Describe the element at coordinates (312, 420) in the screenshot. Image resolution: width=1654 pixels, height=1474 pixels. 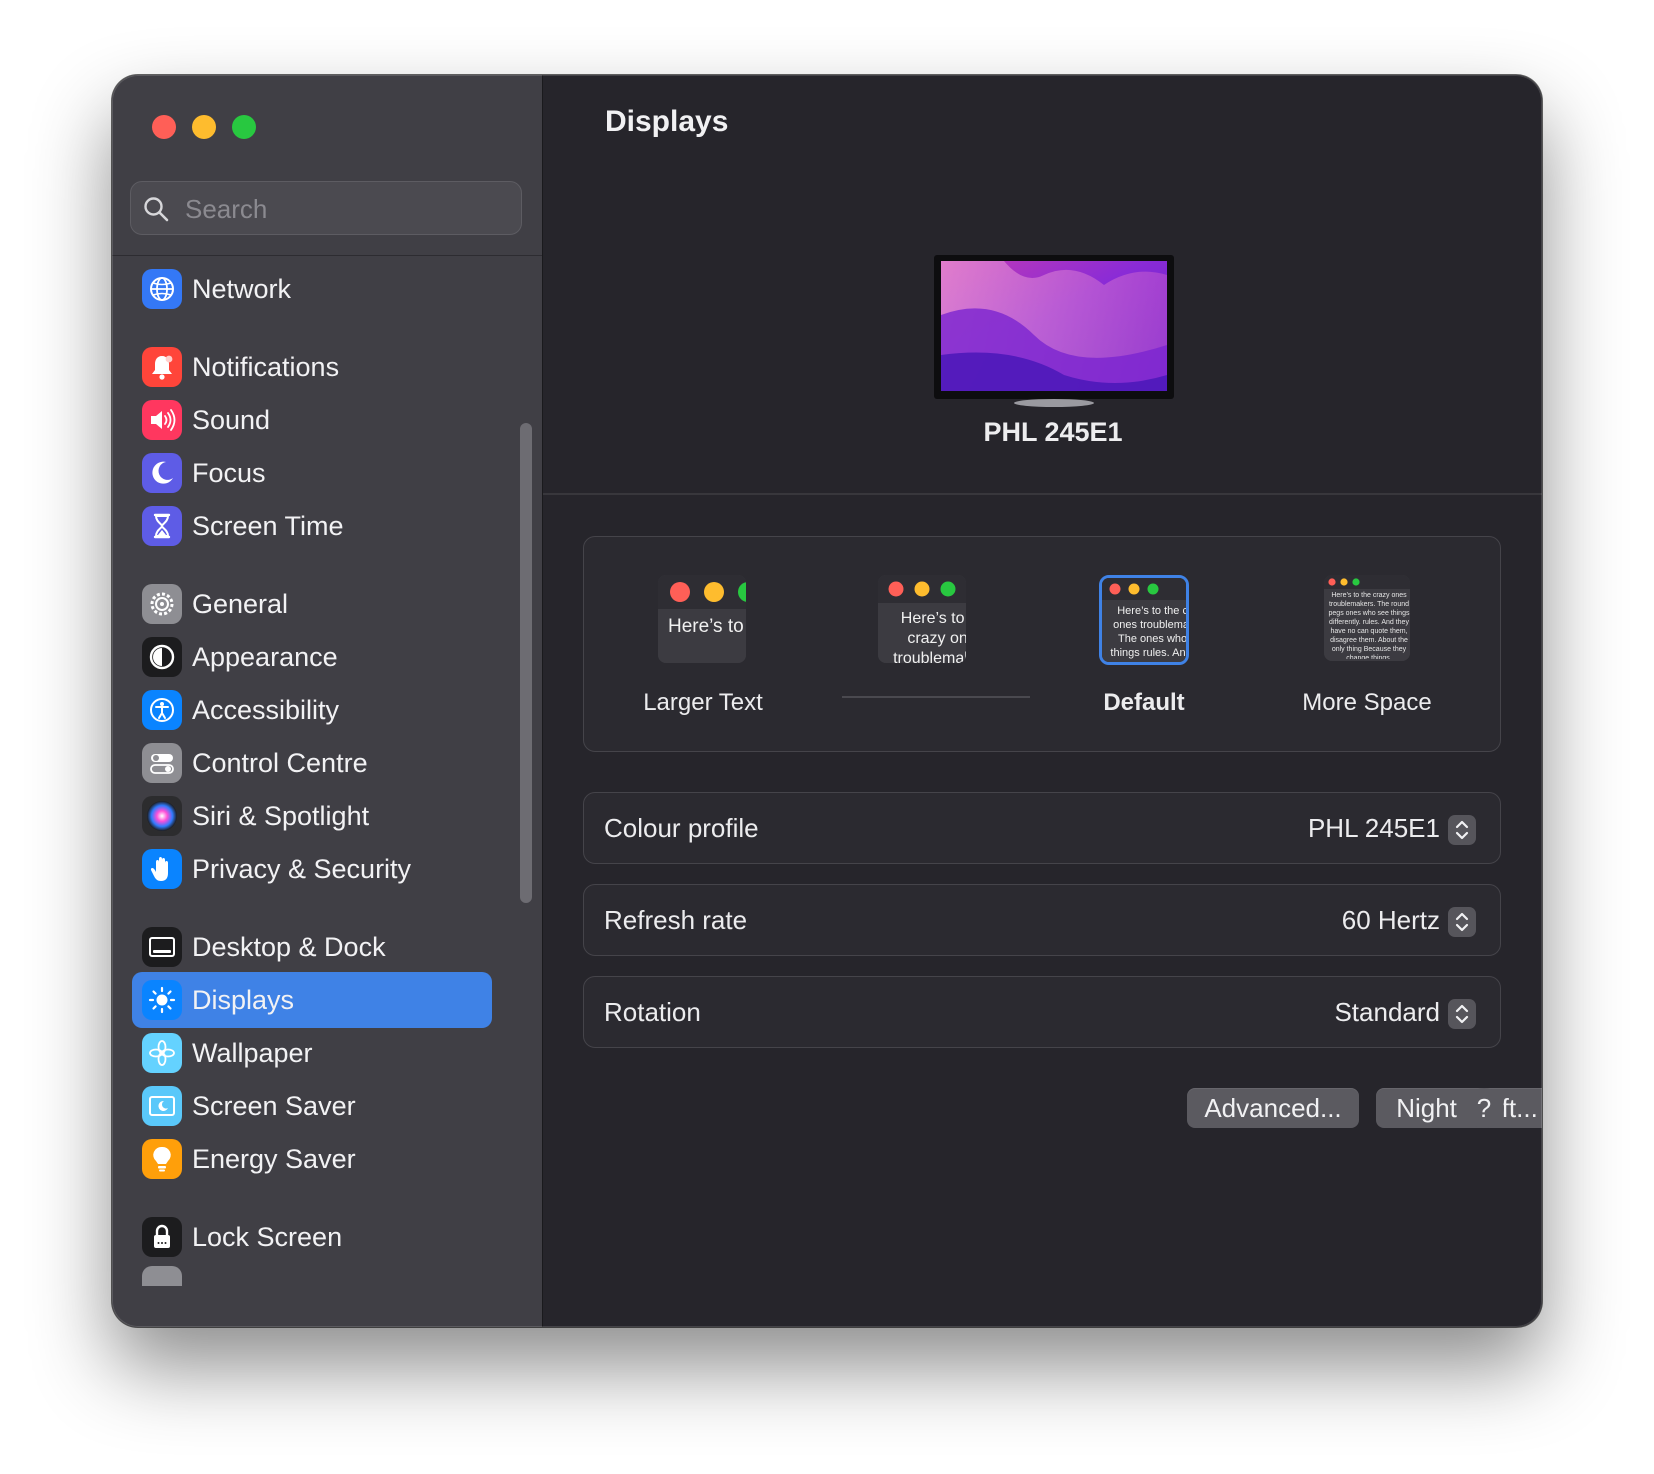
I see `sidebar-item-sound: Sound` at that location.